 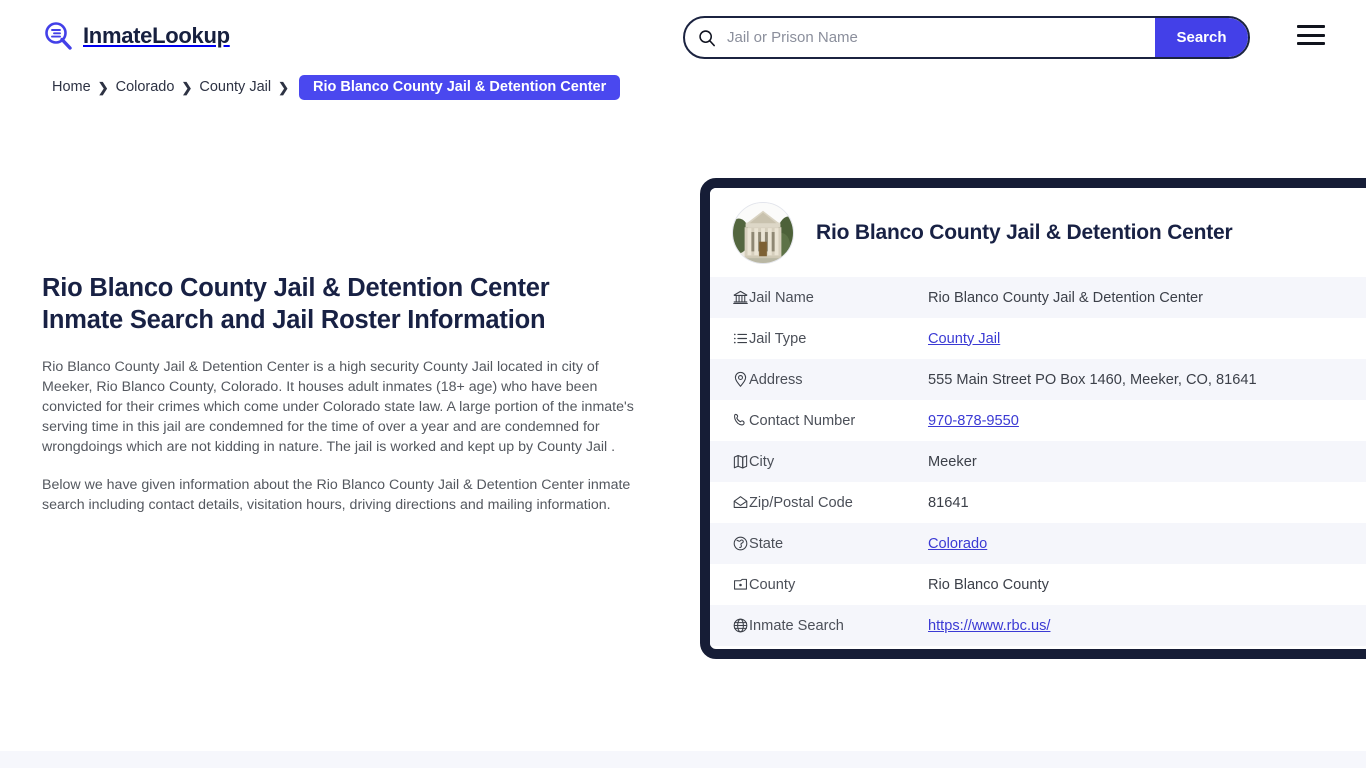 I want to click on breadcrumb-item-county-jail: County Jail, so click(x=235, y=87).